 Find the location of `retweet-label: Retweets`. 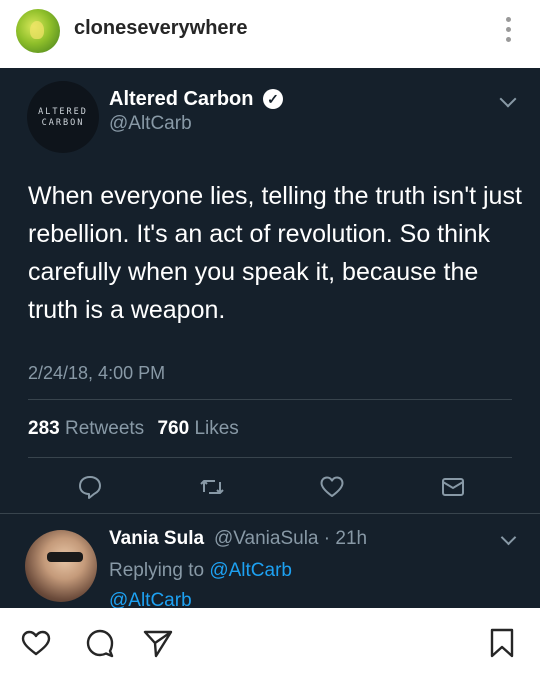

retweet-label: Retweets is located at coordinates (104, 428).